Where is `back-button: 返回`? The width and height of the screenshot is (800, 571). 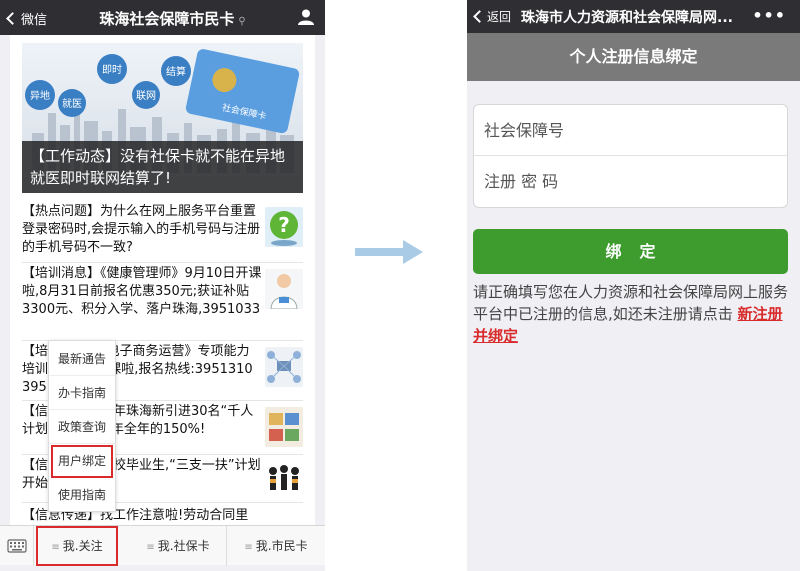
back-button: 返回 is located at coordinates (492, 16).